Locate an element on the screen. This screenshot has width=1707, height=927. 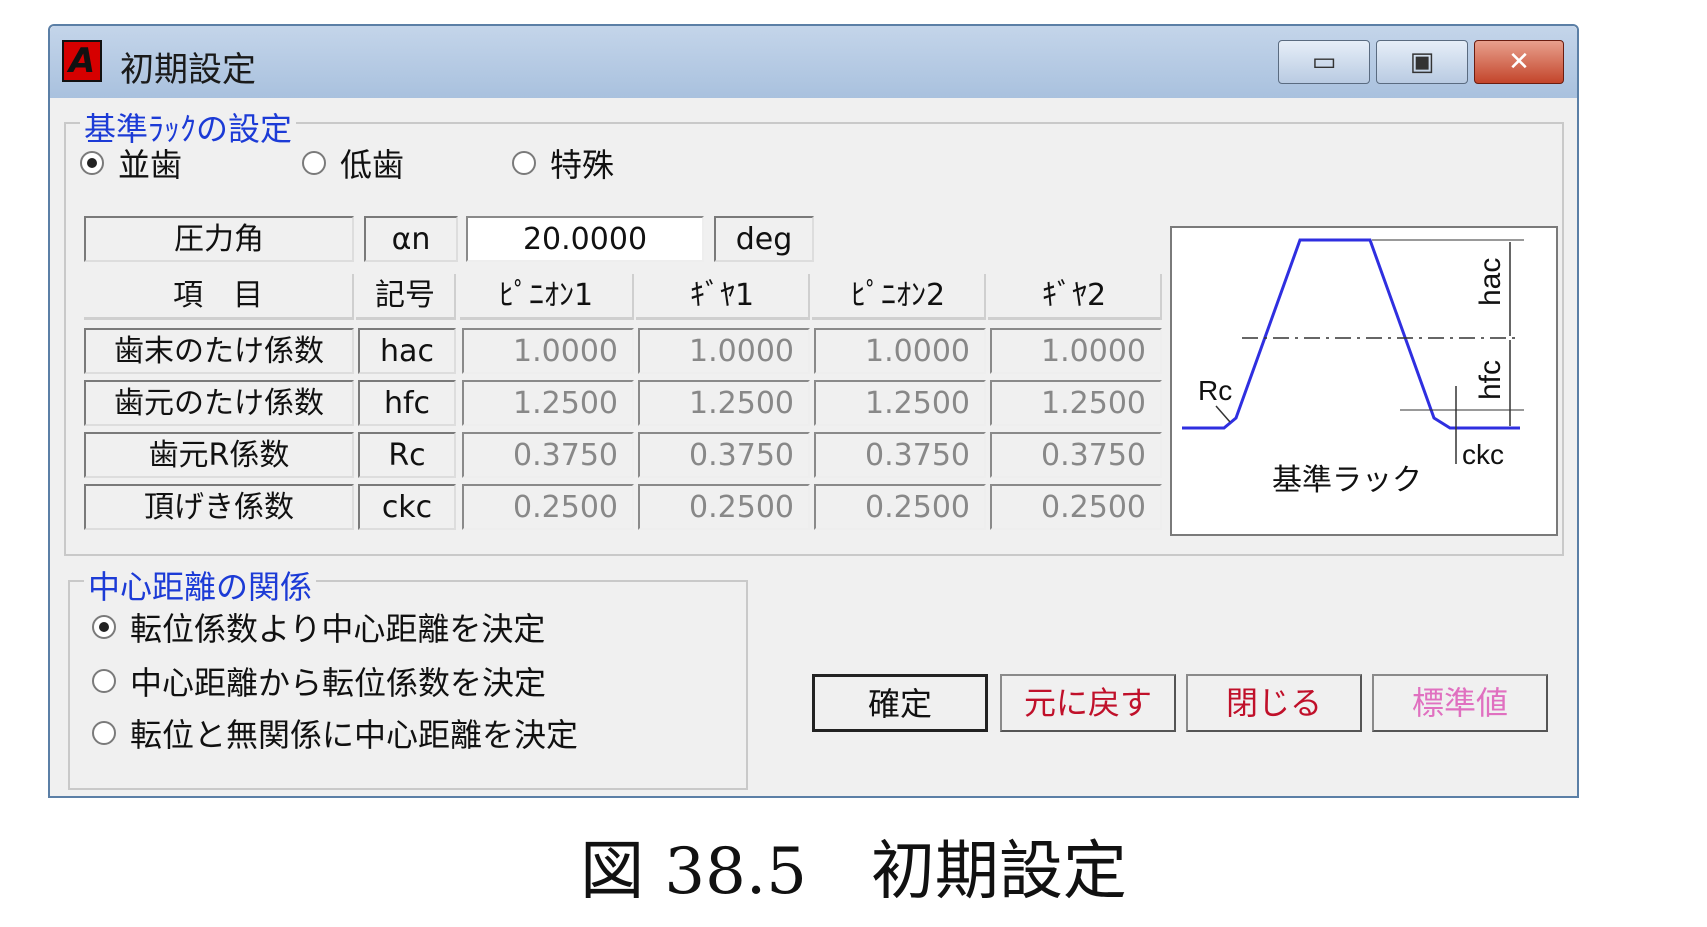
input-hac-gear1: 1.0000 is located at coordinates (724, 351).